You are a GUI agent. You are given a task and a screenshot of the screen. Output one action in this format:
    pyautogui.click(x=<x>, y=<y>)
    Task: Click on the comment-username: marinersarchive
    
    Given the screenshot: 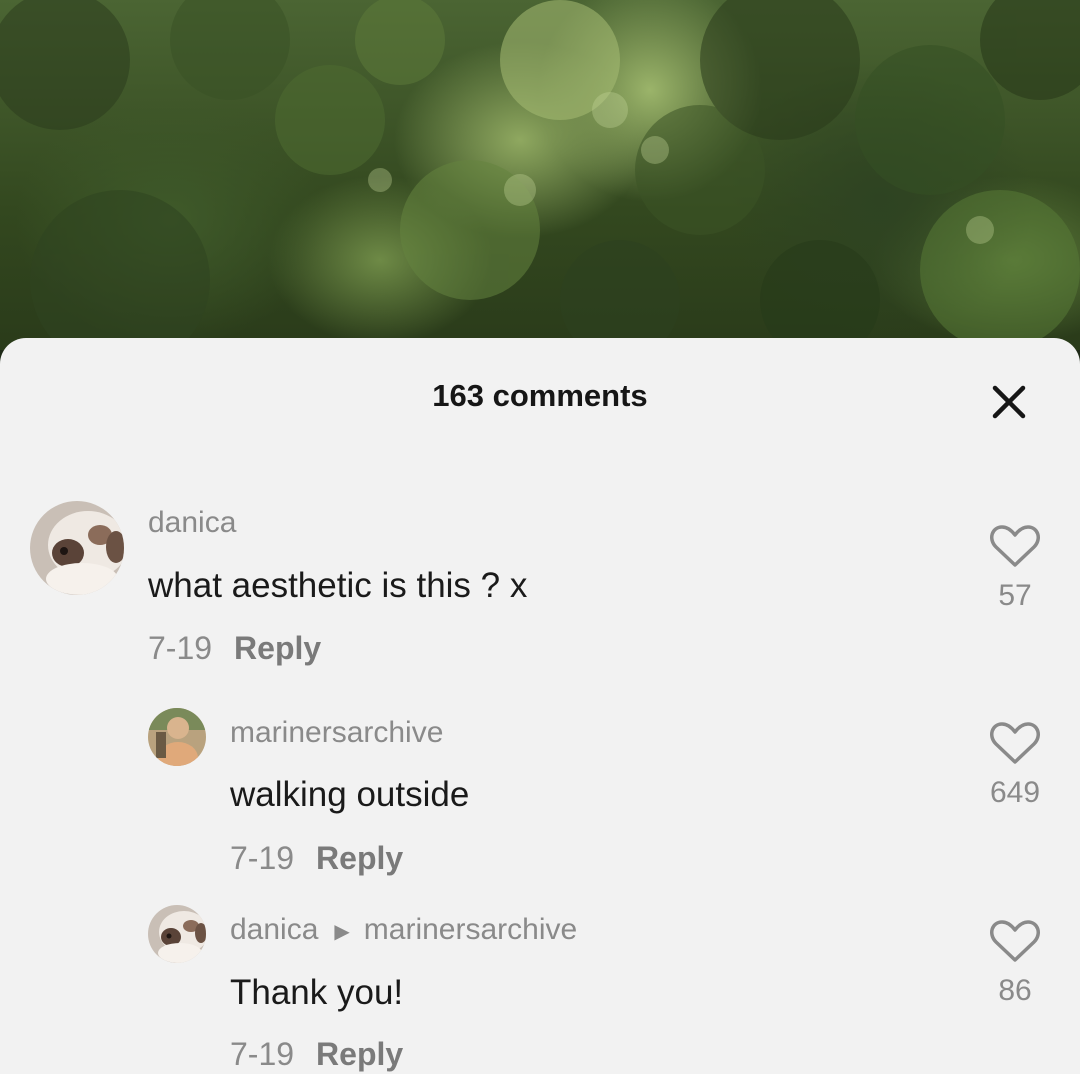 What is the action you would take?
    pyautogui.click(x=336, y=733)
    